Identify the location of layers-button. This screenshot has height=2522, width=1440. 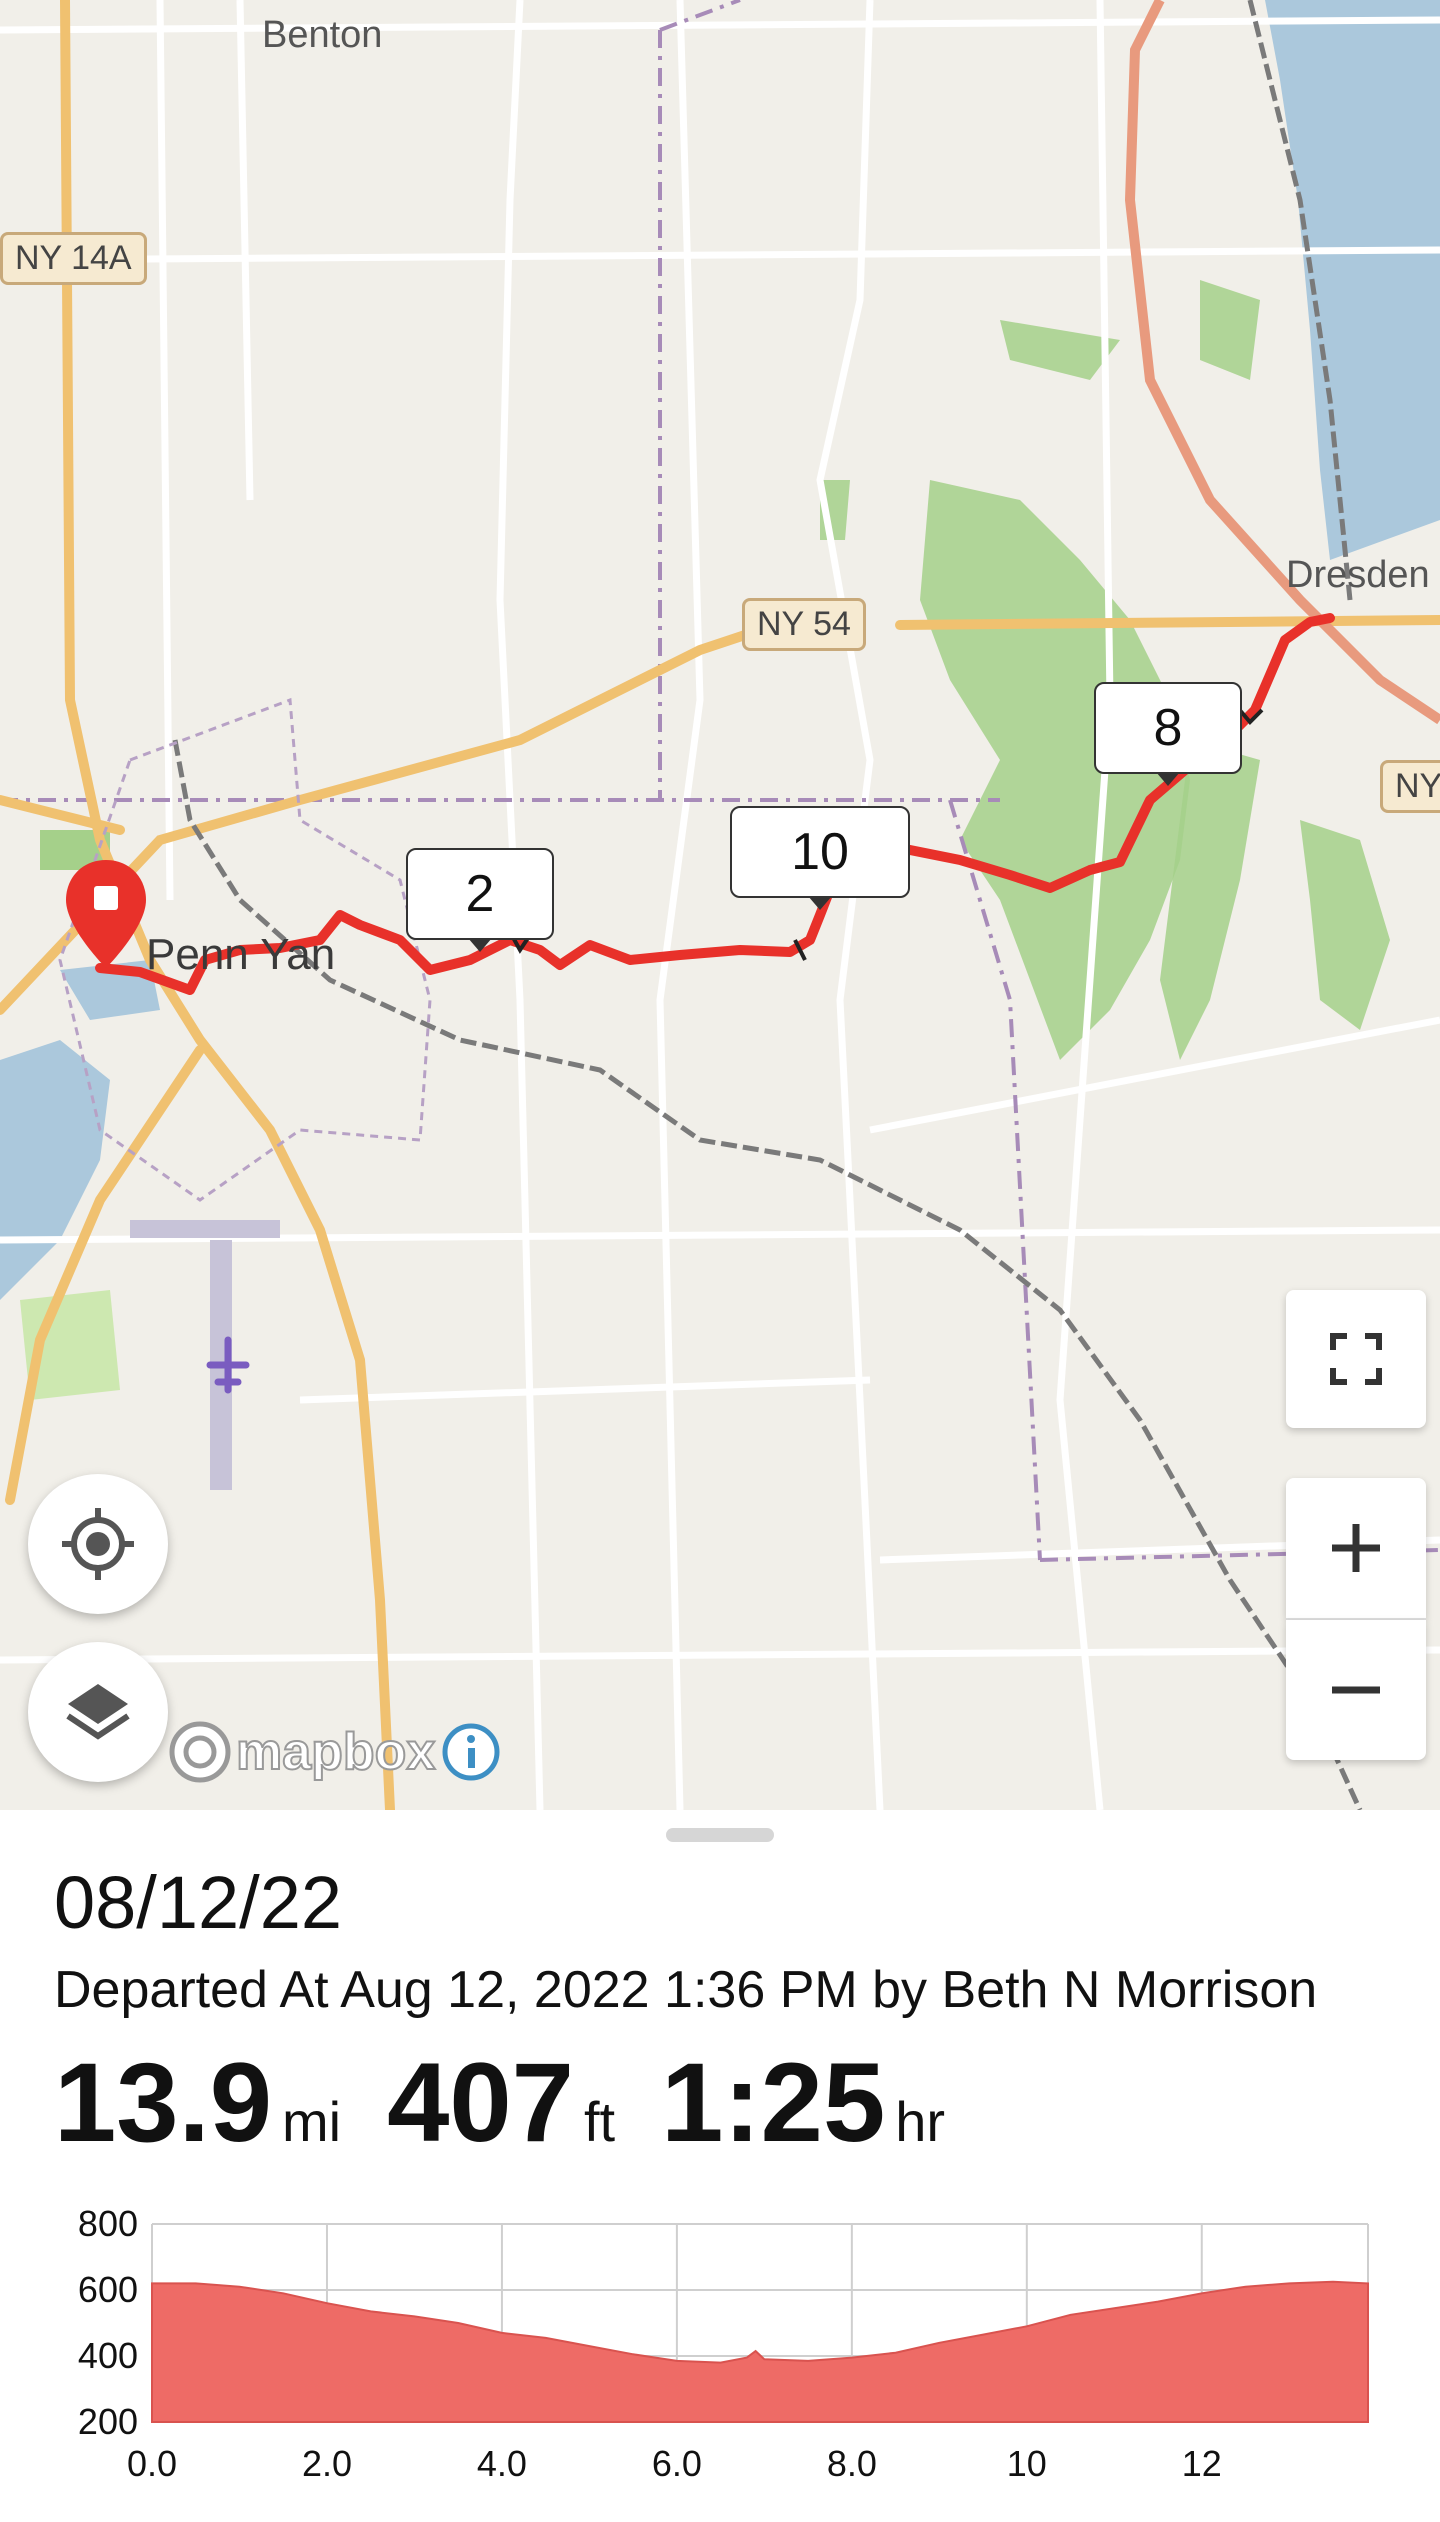
(98, 1712).